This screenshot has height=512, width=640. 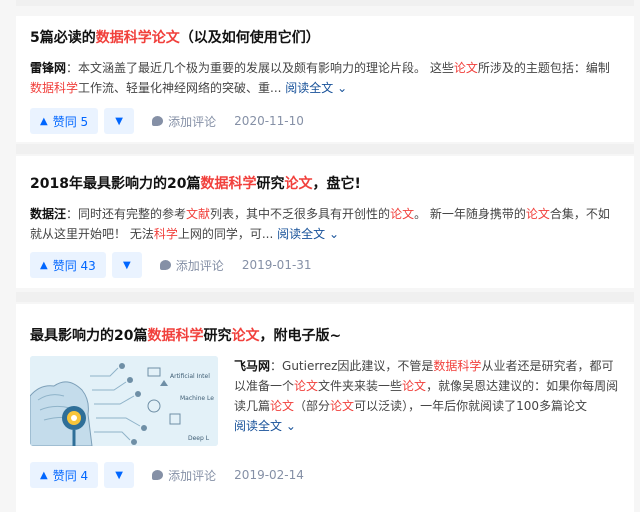 I want to click on upvote-button: ▲ 赞同 4, so click(x=64, y=475).